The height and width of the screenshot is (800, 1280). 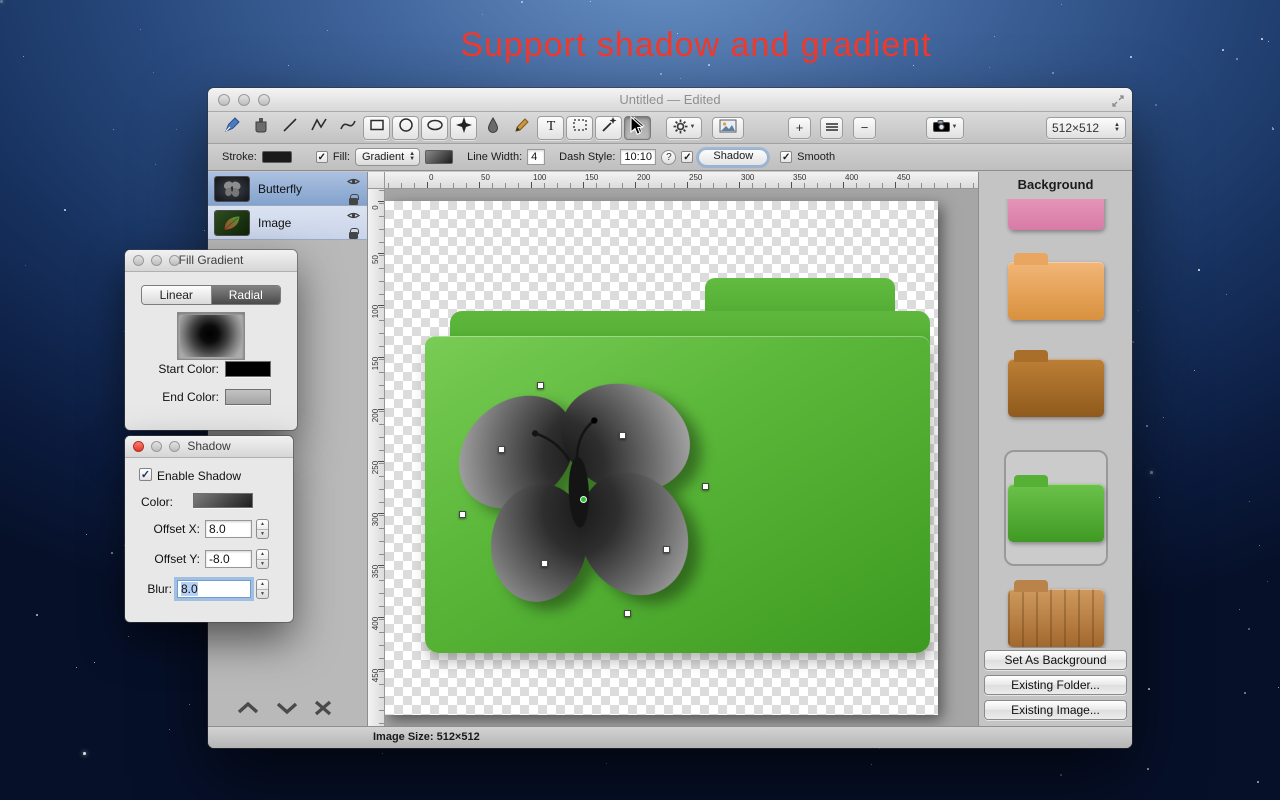 What do you see at coordinates (318, 128) in the screenshot?
I see `polyline-tool-button` at bounding box center [318, 128].